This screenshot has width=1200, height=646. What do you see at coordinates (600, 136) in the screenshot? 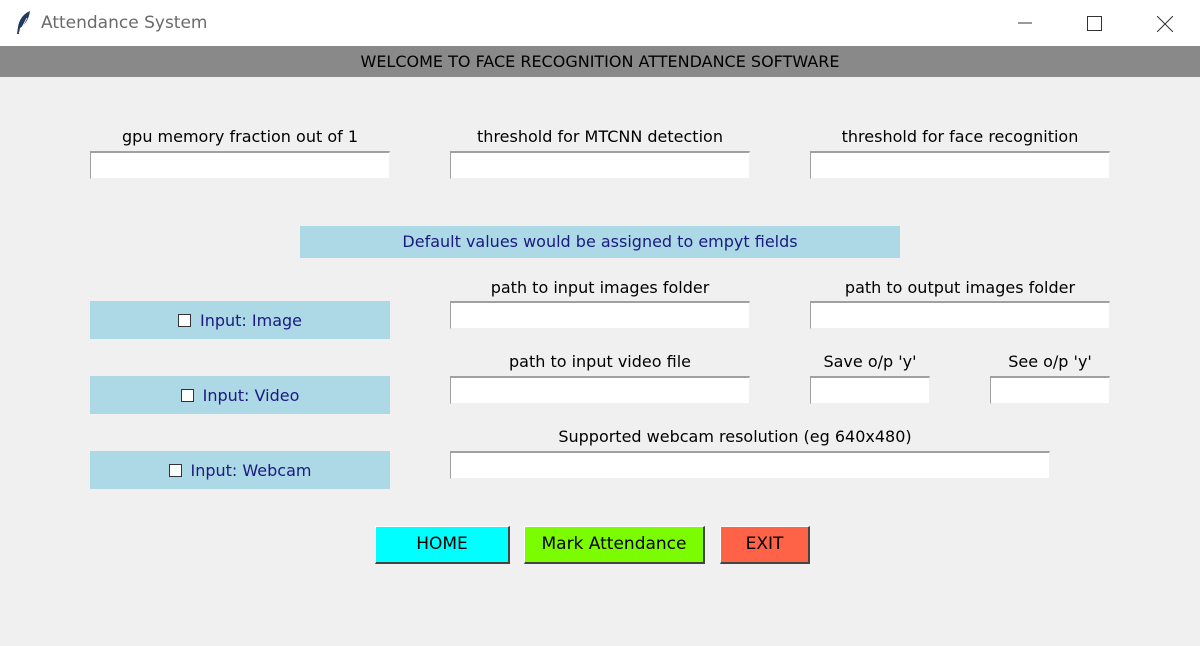
I see `mtcnn-threshold-label: threshold for MTCNN detection` at bounding box center [600, 136].